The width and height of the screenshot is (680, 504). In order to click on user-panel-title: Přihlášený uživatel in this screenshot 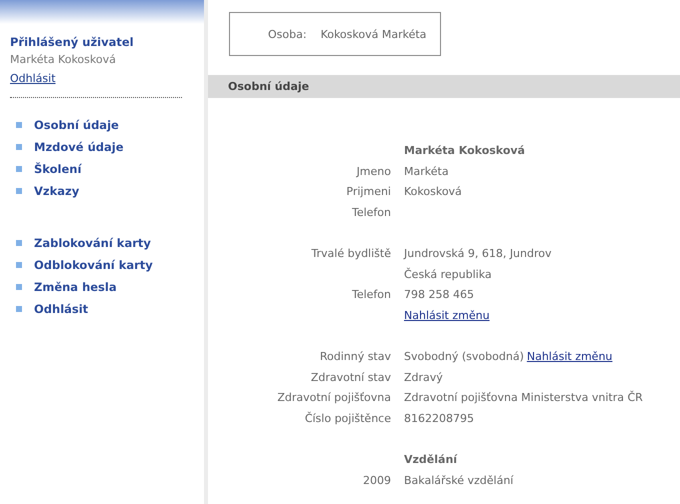, I will do `click(72, 42)`.